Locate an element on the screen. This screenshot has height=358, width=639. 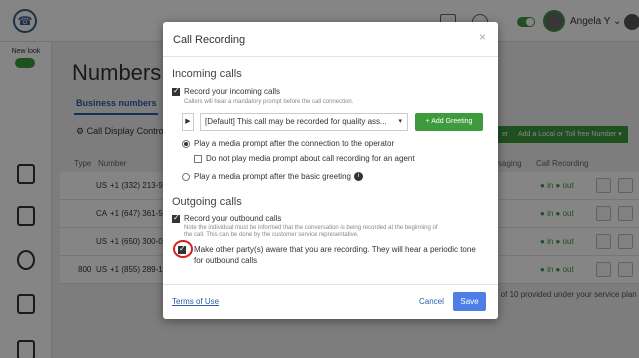
cancel-button: Cancel is located at coordinates (431, 301).